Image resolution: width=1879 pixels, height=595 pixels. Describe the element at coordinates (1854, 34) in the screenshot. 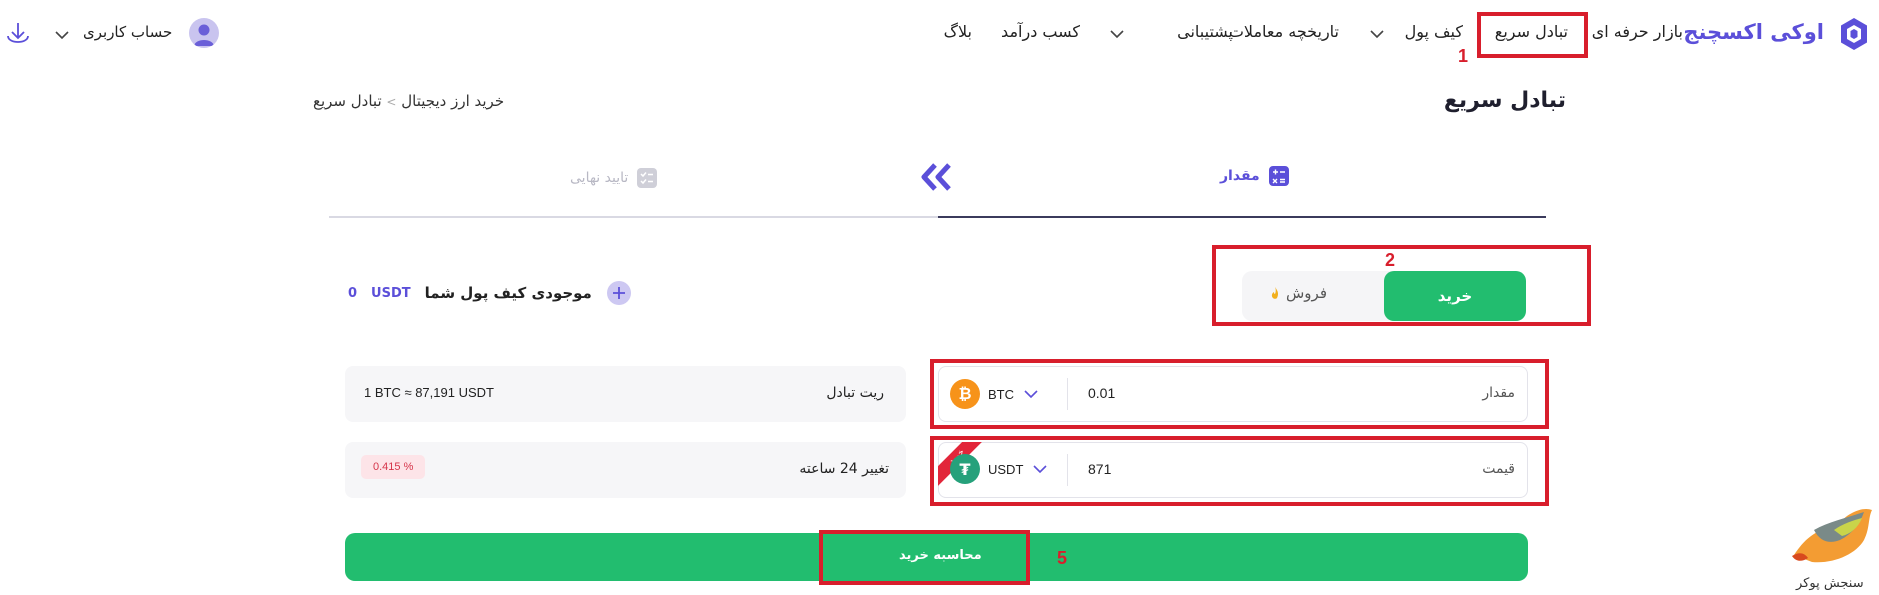

I see `logo-icon` at that location.